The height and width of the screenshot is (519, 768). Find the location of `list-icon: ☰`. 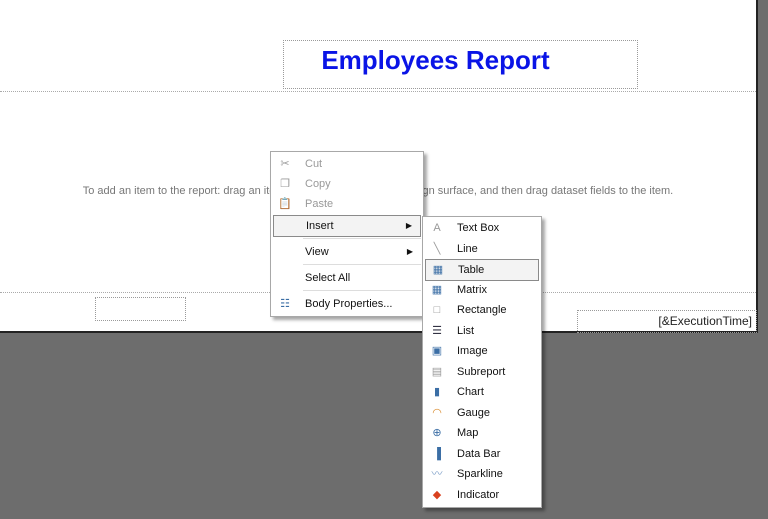

list-icon: ☰ is located at coordinates (437, 330).